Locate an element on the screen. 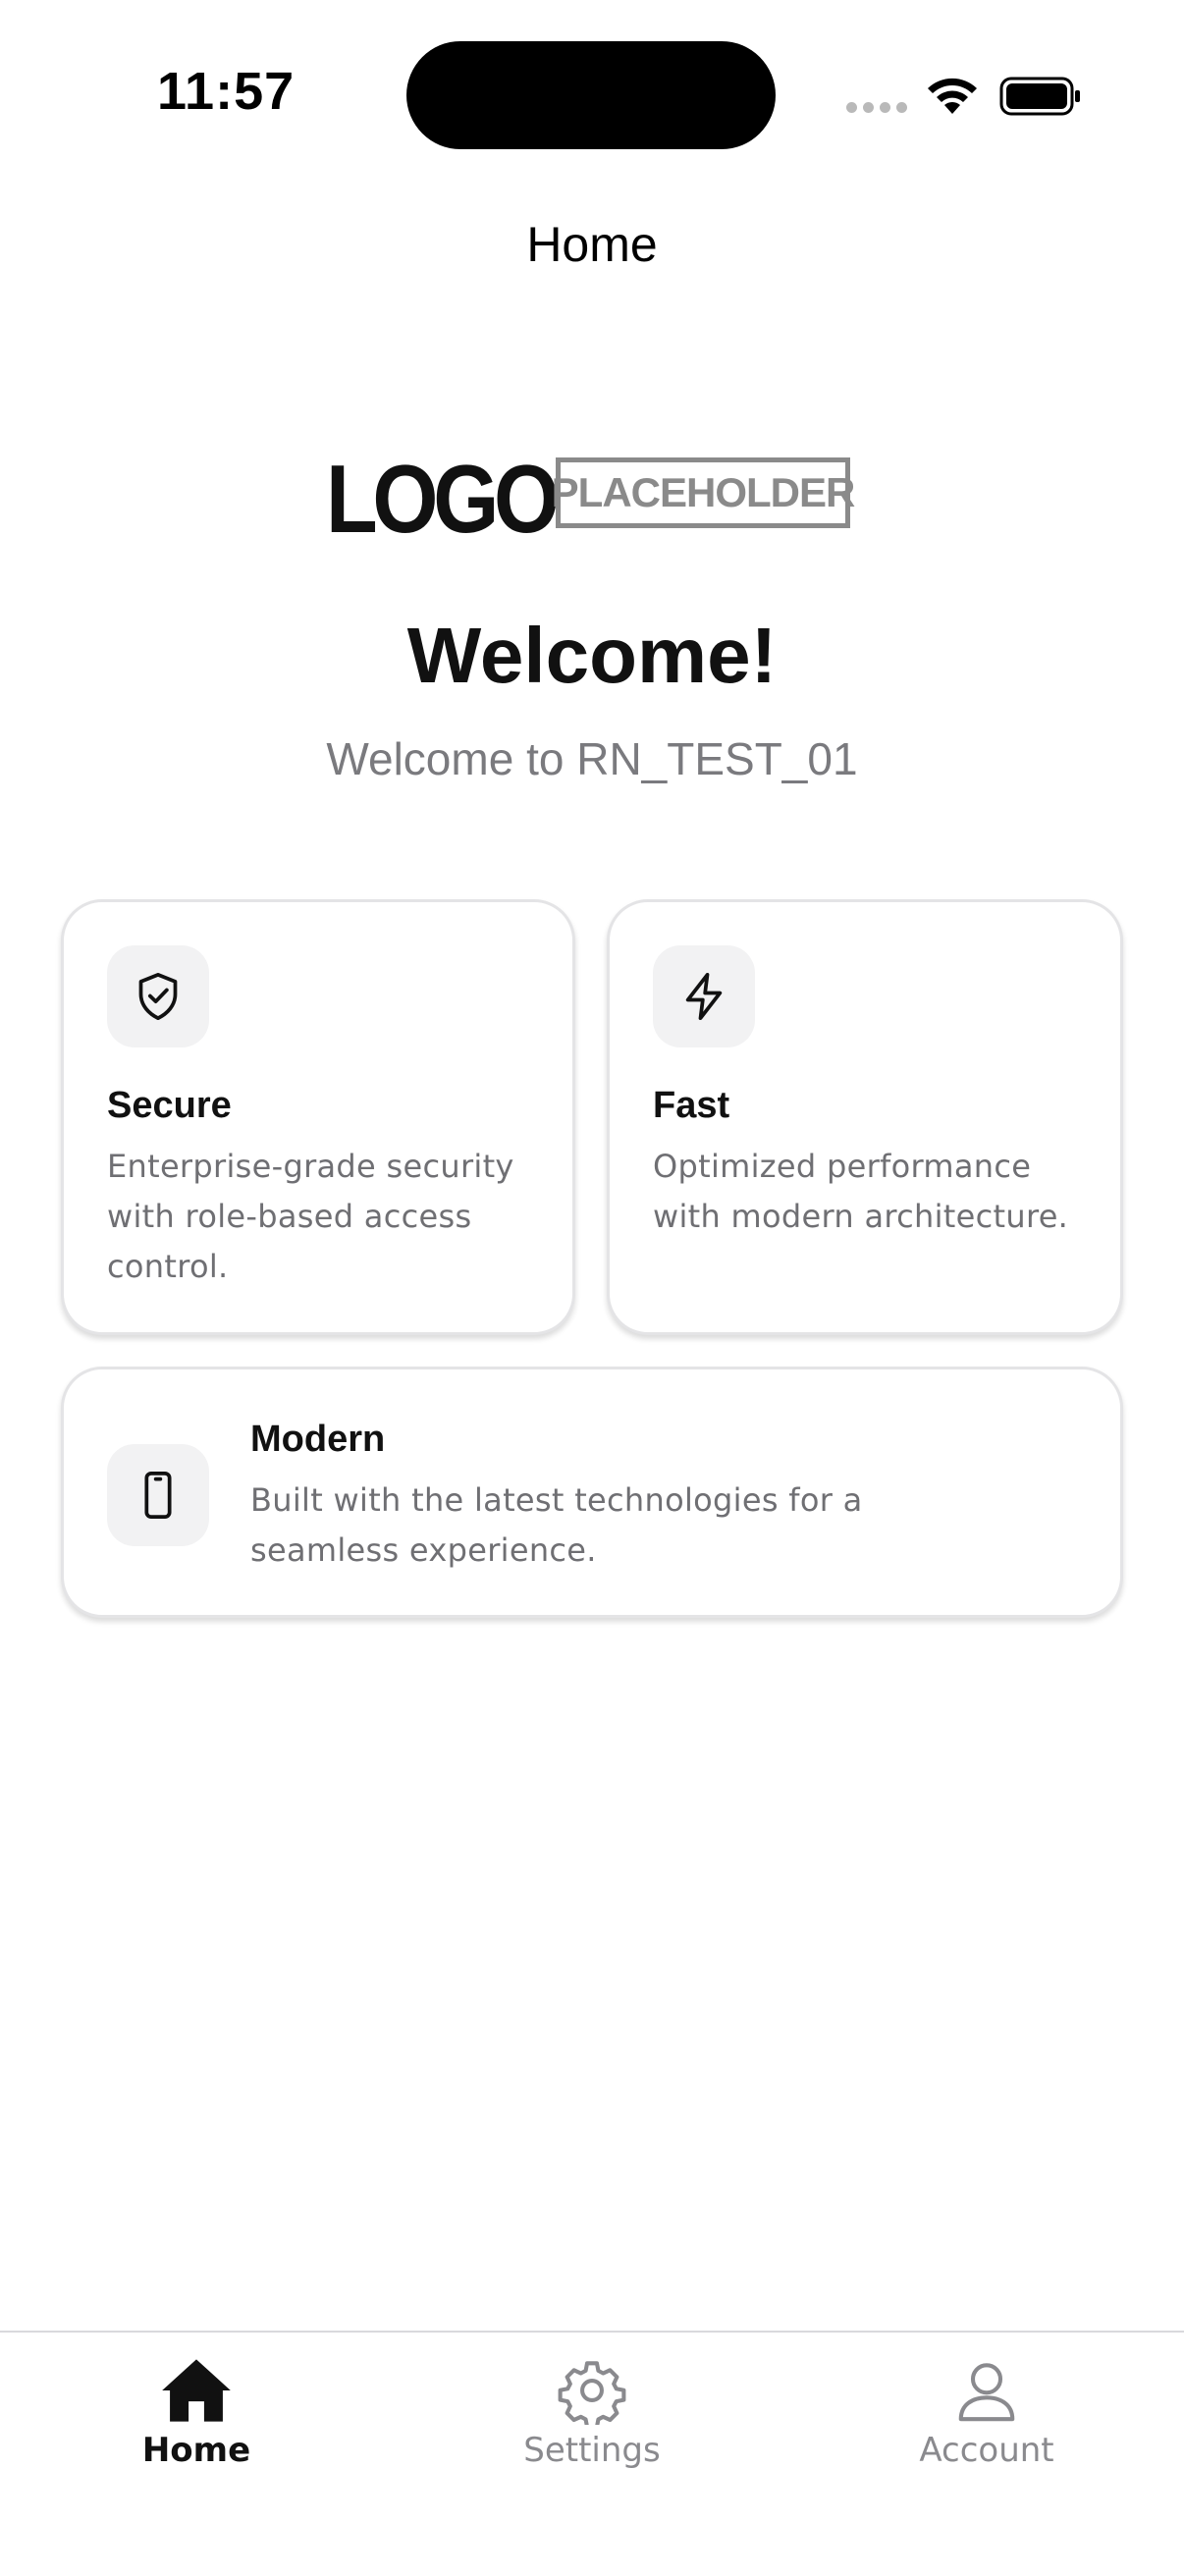  welcome-subtitle: Welcome to RN_TEST_01 is located at coordinates (592, 758).